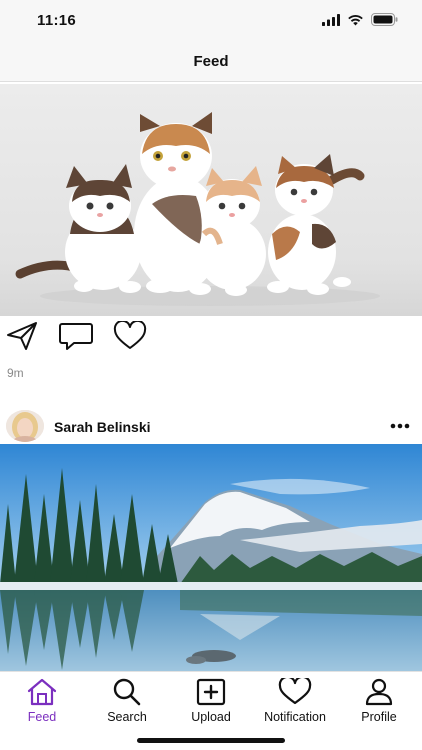 The width and height of the screenshot is (422, 750). I want to click on comment-icon, so click(76, 336).